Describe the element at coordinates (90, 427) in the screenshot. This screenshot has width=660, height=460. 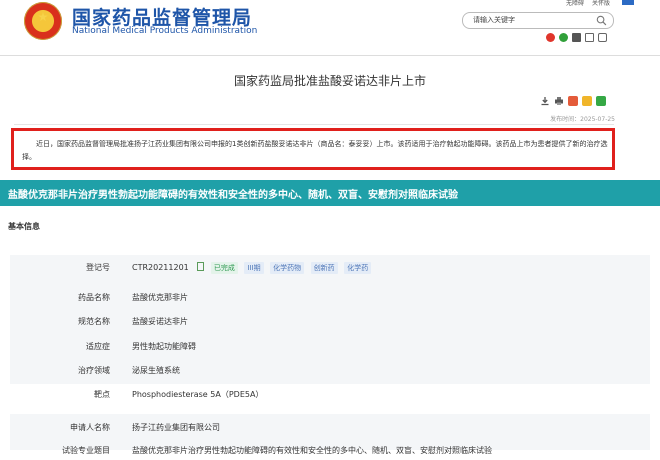
I see `info-label: 申请人名称` at that location.